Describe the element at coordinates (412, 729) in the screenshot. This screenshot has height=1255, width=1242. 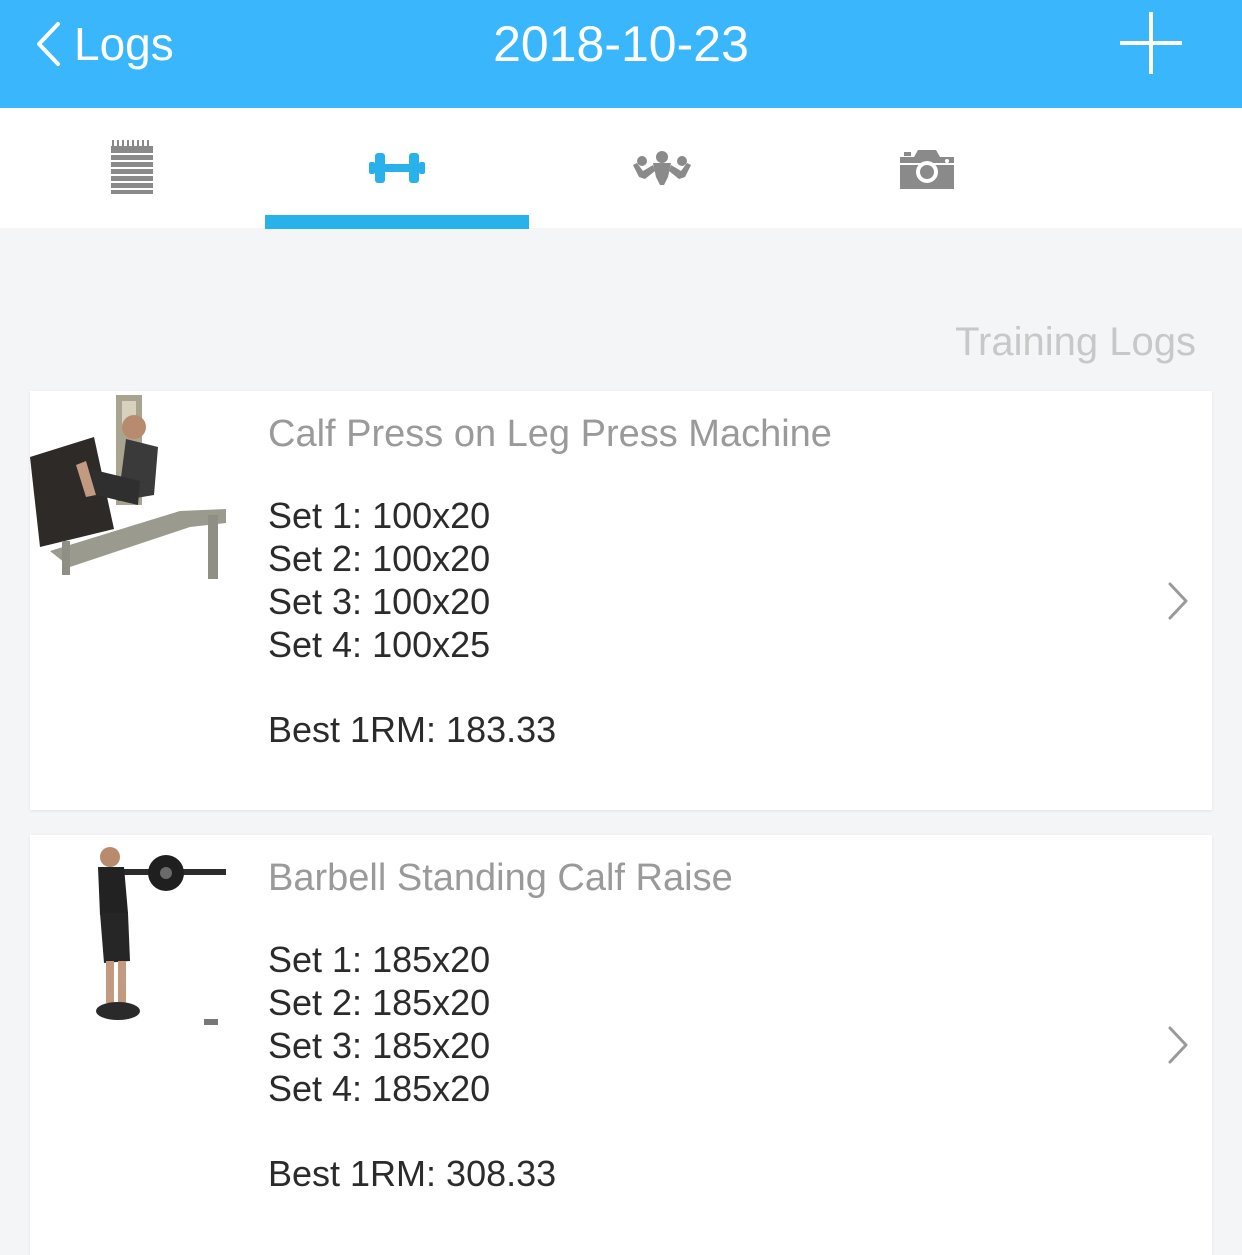
I see `best-1rm: Best 1RM: 183.33` at that location.